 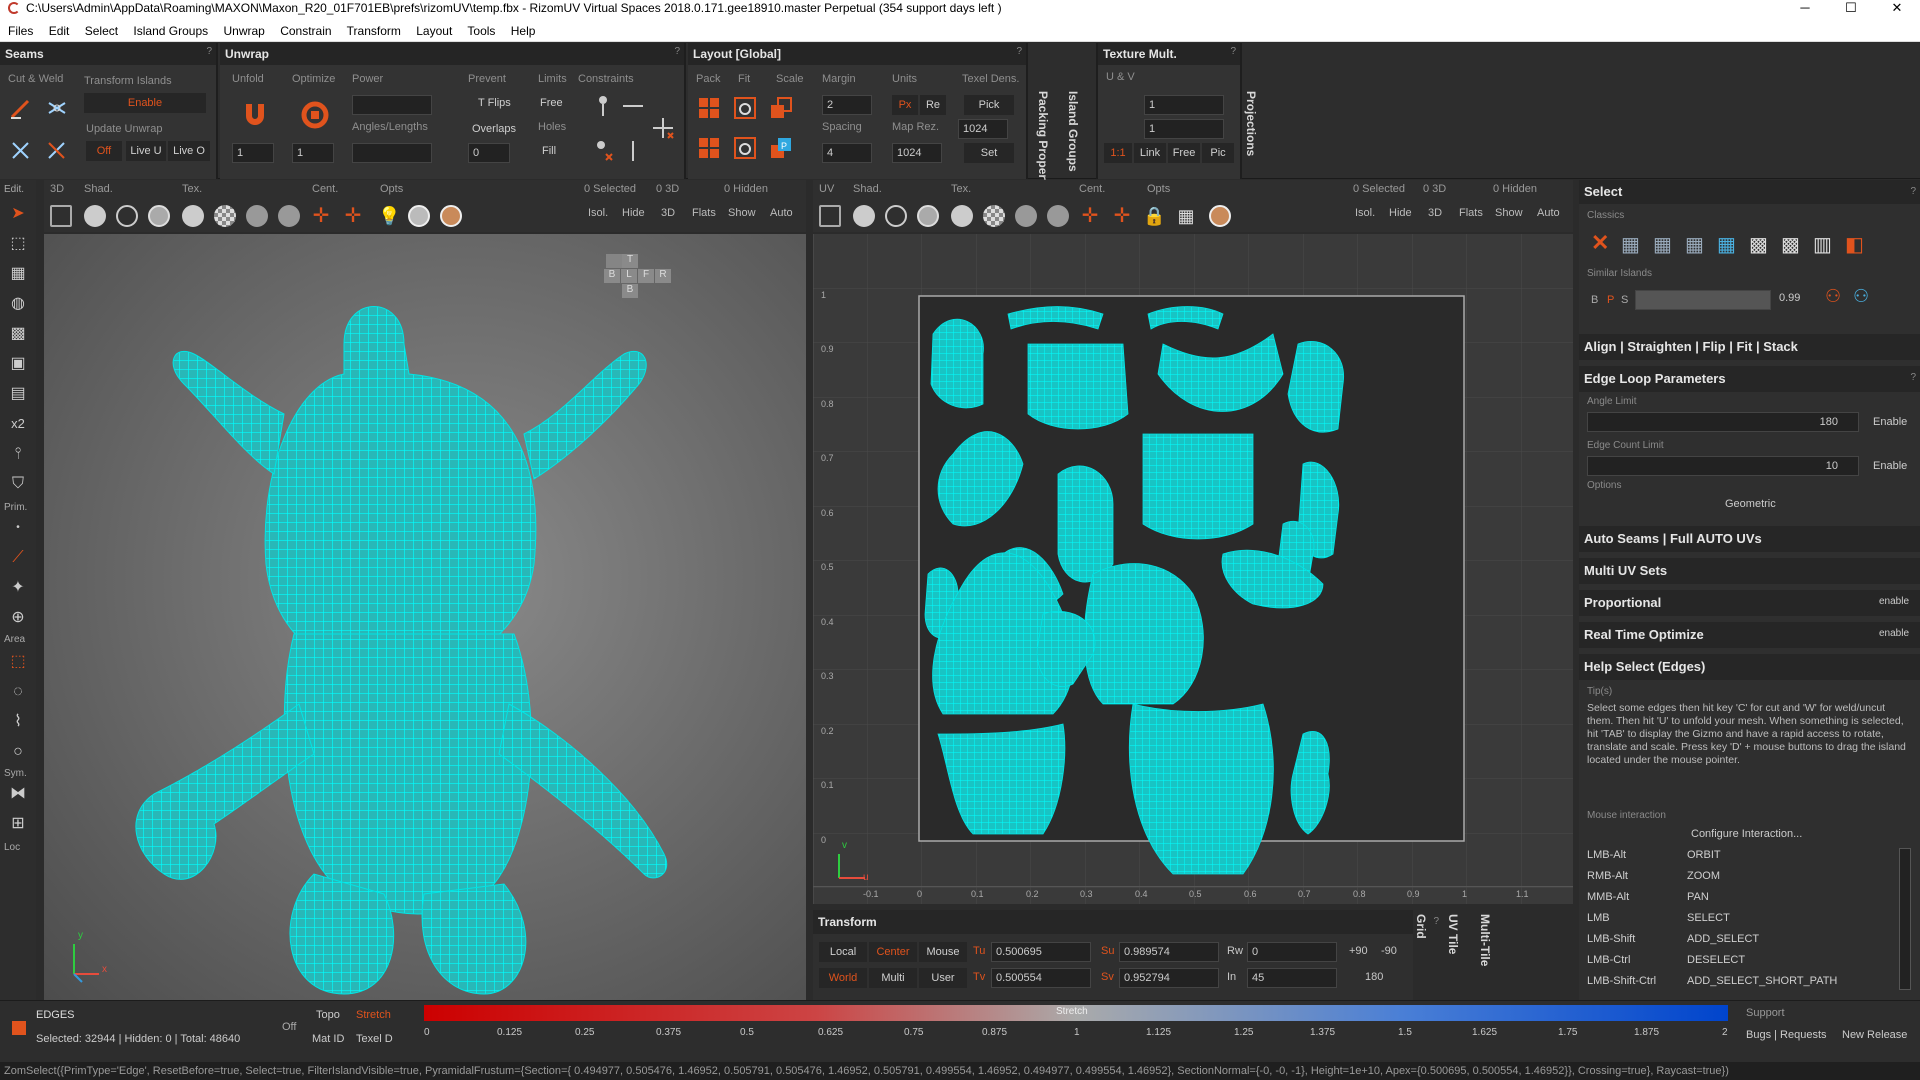 I want to click on mouse-list-scrollbar, so click(x=1905, y=919).